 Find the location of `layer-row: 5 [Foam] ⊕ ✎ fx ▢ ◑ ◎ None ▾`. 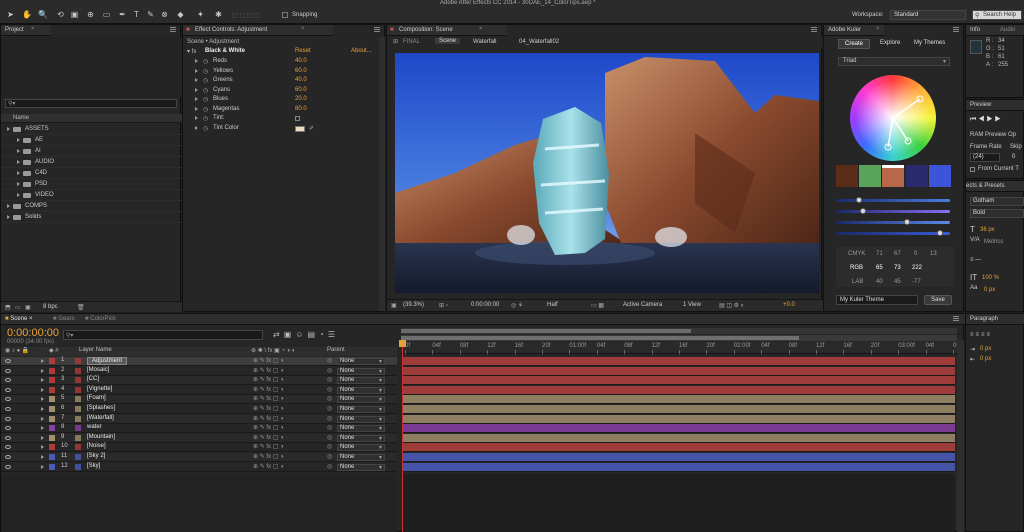

layer-row: 5 [Foam] ⊕ ✎ fx ▢ ◑ ◎ None ▾ is located at coordinates (199, 400).